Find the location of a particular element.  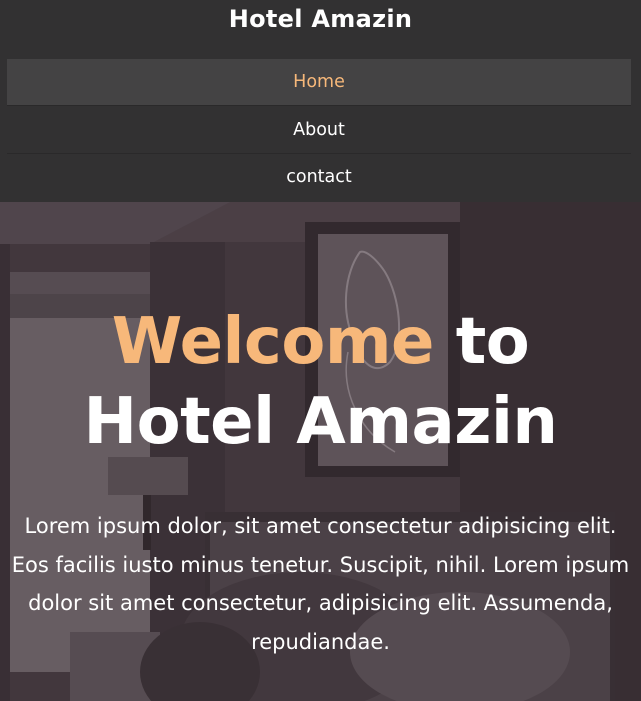

hero-heading-hotel-name: Hotel Amazin is located at coordinates (320, 422).